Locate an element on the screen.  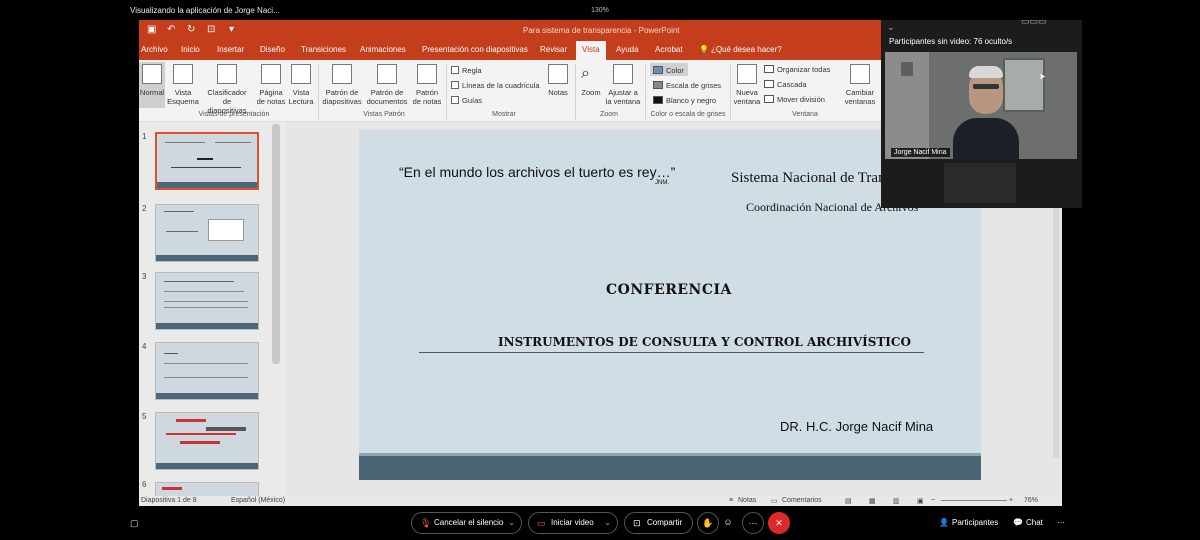
notes-toggle: Notas is located at coordinates (747, 500).